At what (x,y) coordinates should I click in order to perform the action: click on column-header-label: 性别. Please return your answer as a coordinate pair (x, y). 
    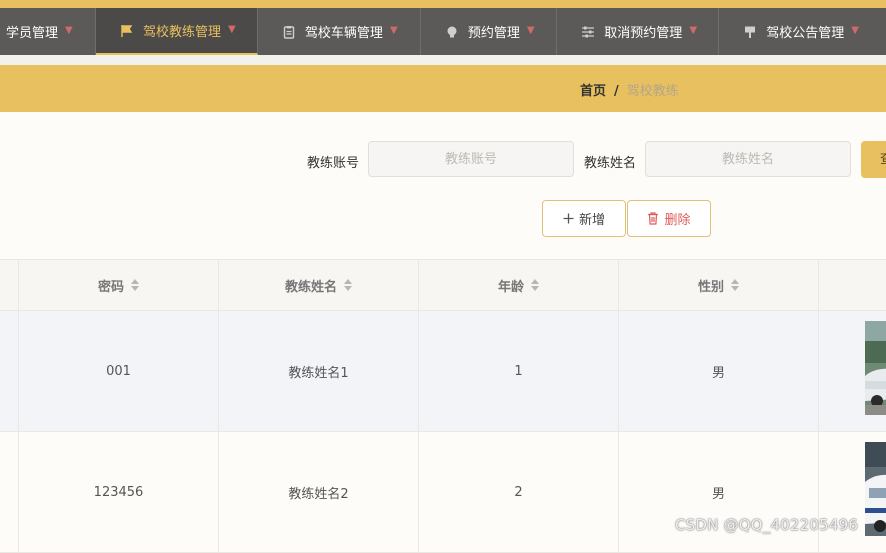
    Looking at the image, I should click on (710, 287).